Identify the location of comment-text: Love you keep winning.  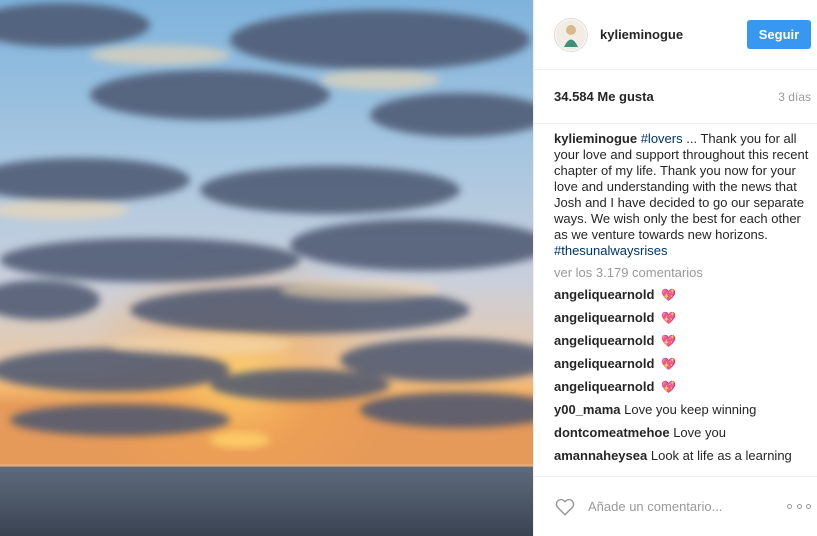
(690, 409).